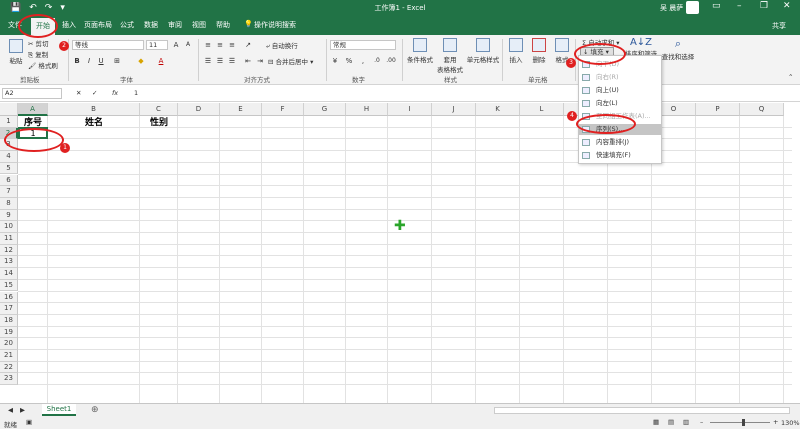  What do you see at coordinates (9, 250) in the screenshot?
I see `row-header-12: 12` at bounding box center [9, 250].